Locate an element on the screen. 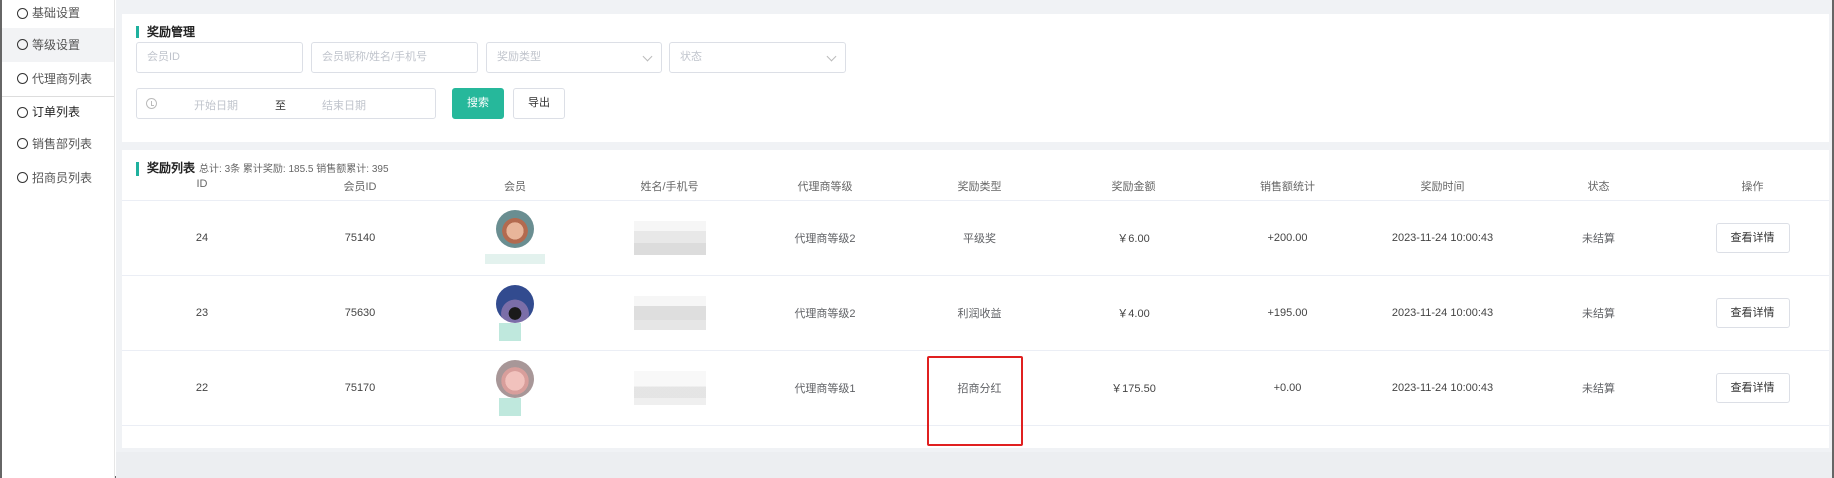 Image resolution: width=1834 pixels, height=478 pixels. cell-sales: +200.00 is located at coordinates (1287, 238).